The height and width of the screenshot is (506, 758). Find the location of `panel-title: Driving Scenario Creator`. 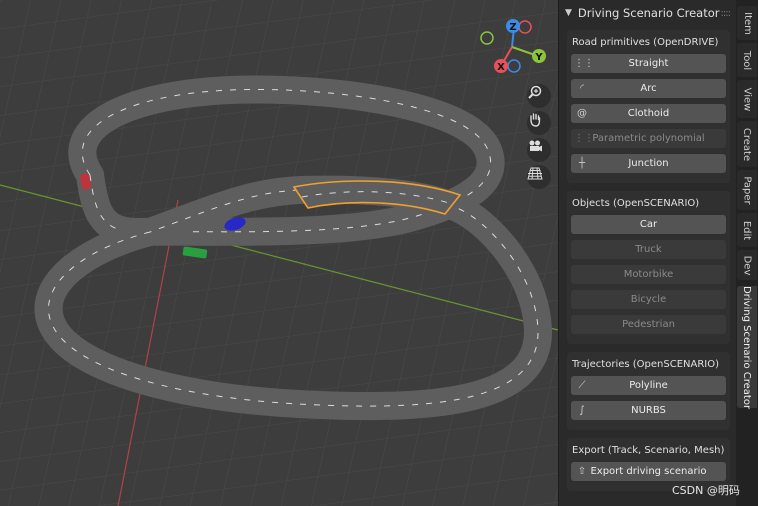

panel-title: Driving Scenario Creator is located at coordinates (648, 13).